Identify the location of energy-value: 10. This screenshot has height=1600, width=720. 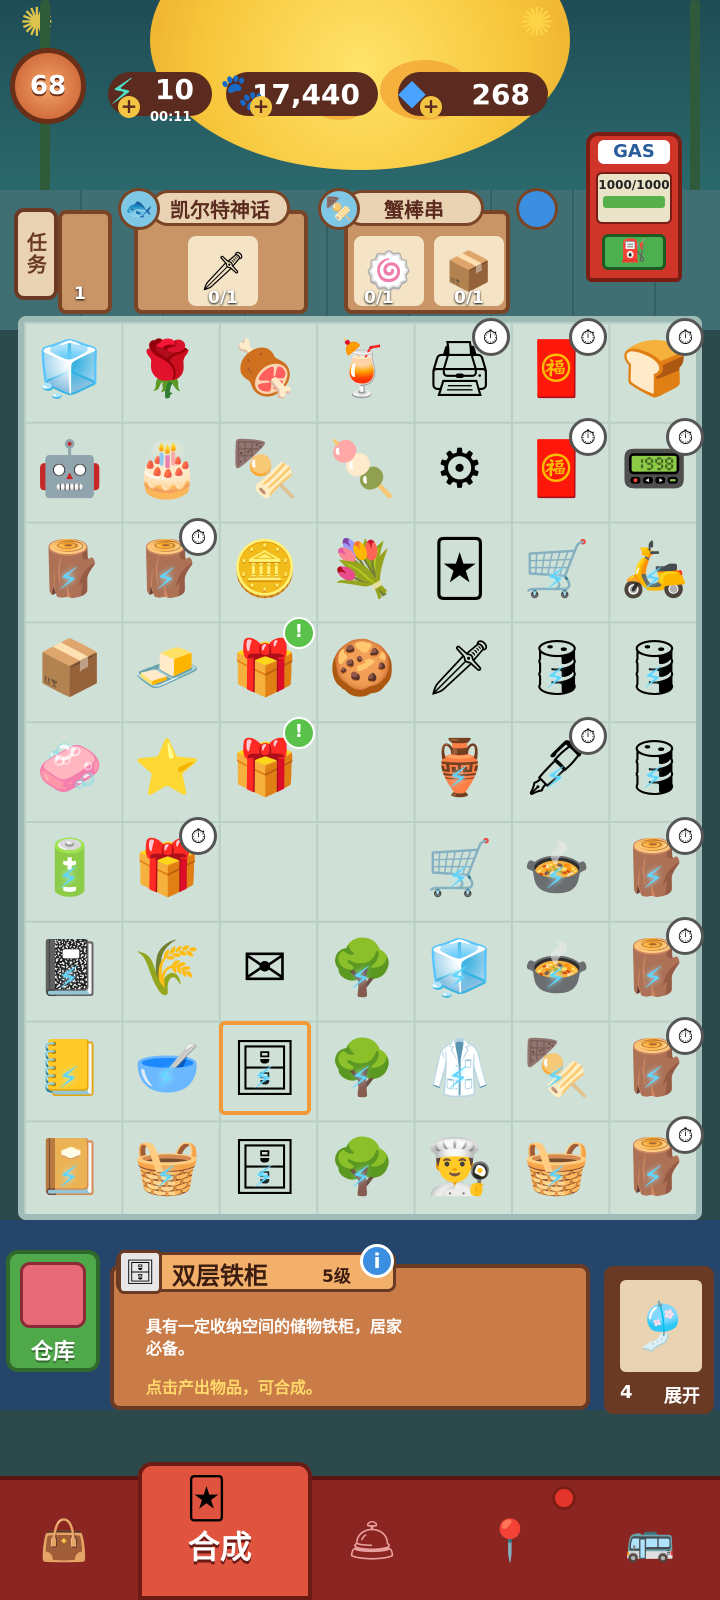
(174, 89).